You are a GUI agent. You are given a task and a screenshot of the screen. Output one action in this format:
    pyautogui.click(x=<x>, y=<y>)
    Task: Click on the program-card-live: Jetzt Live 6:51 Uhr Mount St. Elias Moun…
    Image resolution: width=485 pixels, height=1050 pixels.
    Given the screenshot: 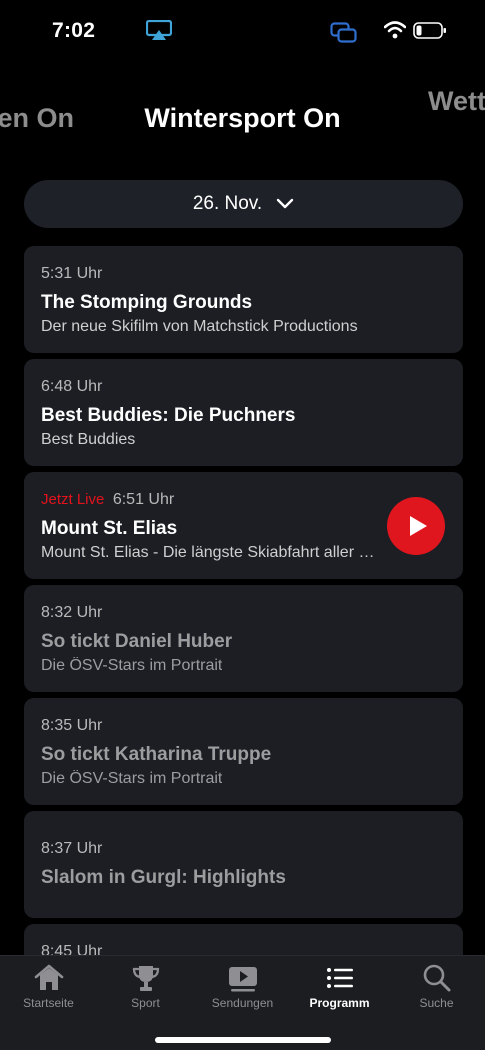 What is the action you would take?
    pyautogui.click(x=243, y=525)
    